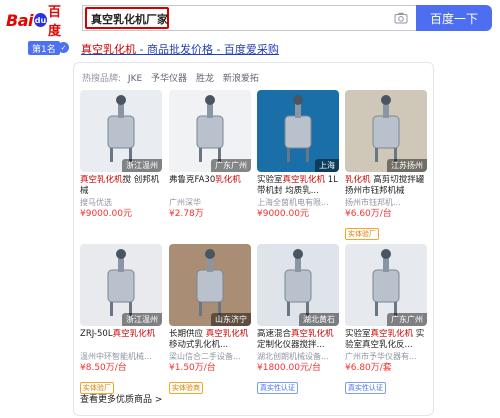  What do you see at coordinates (362, 234) in the screenshot?
I see `product-badge: 实体验厂` at bounding box center [362, 234].